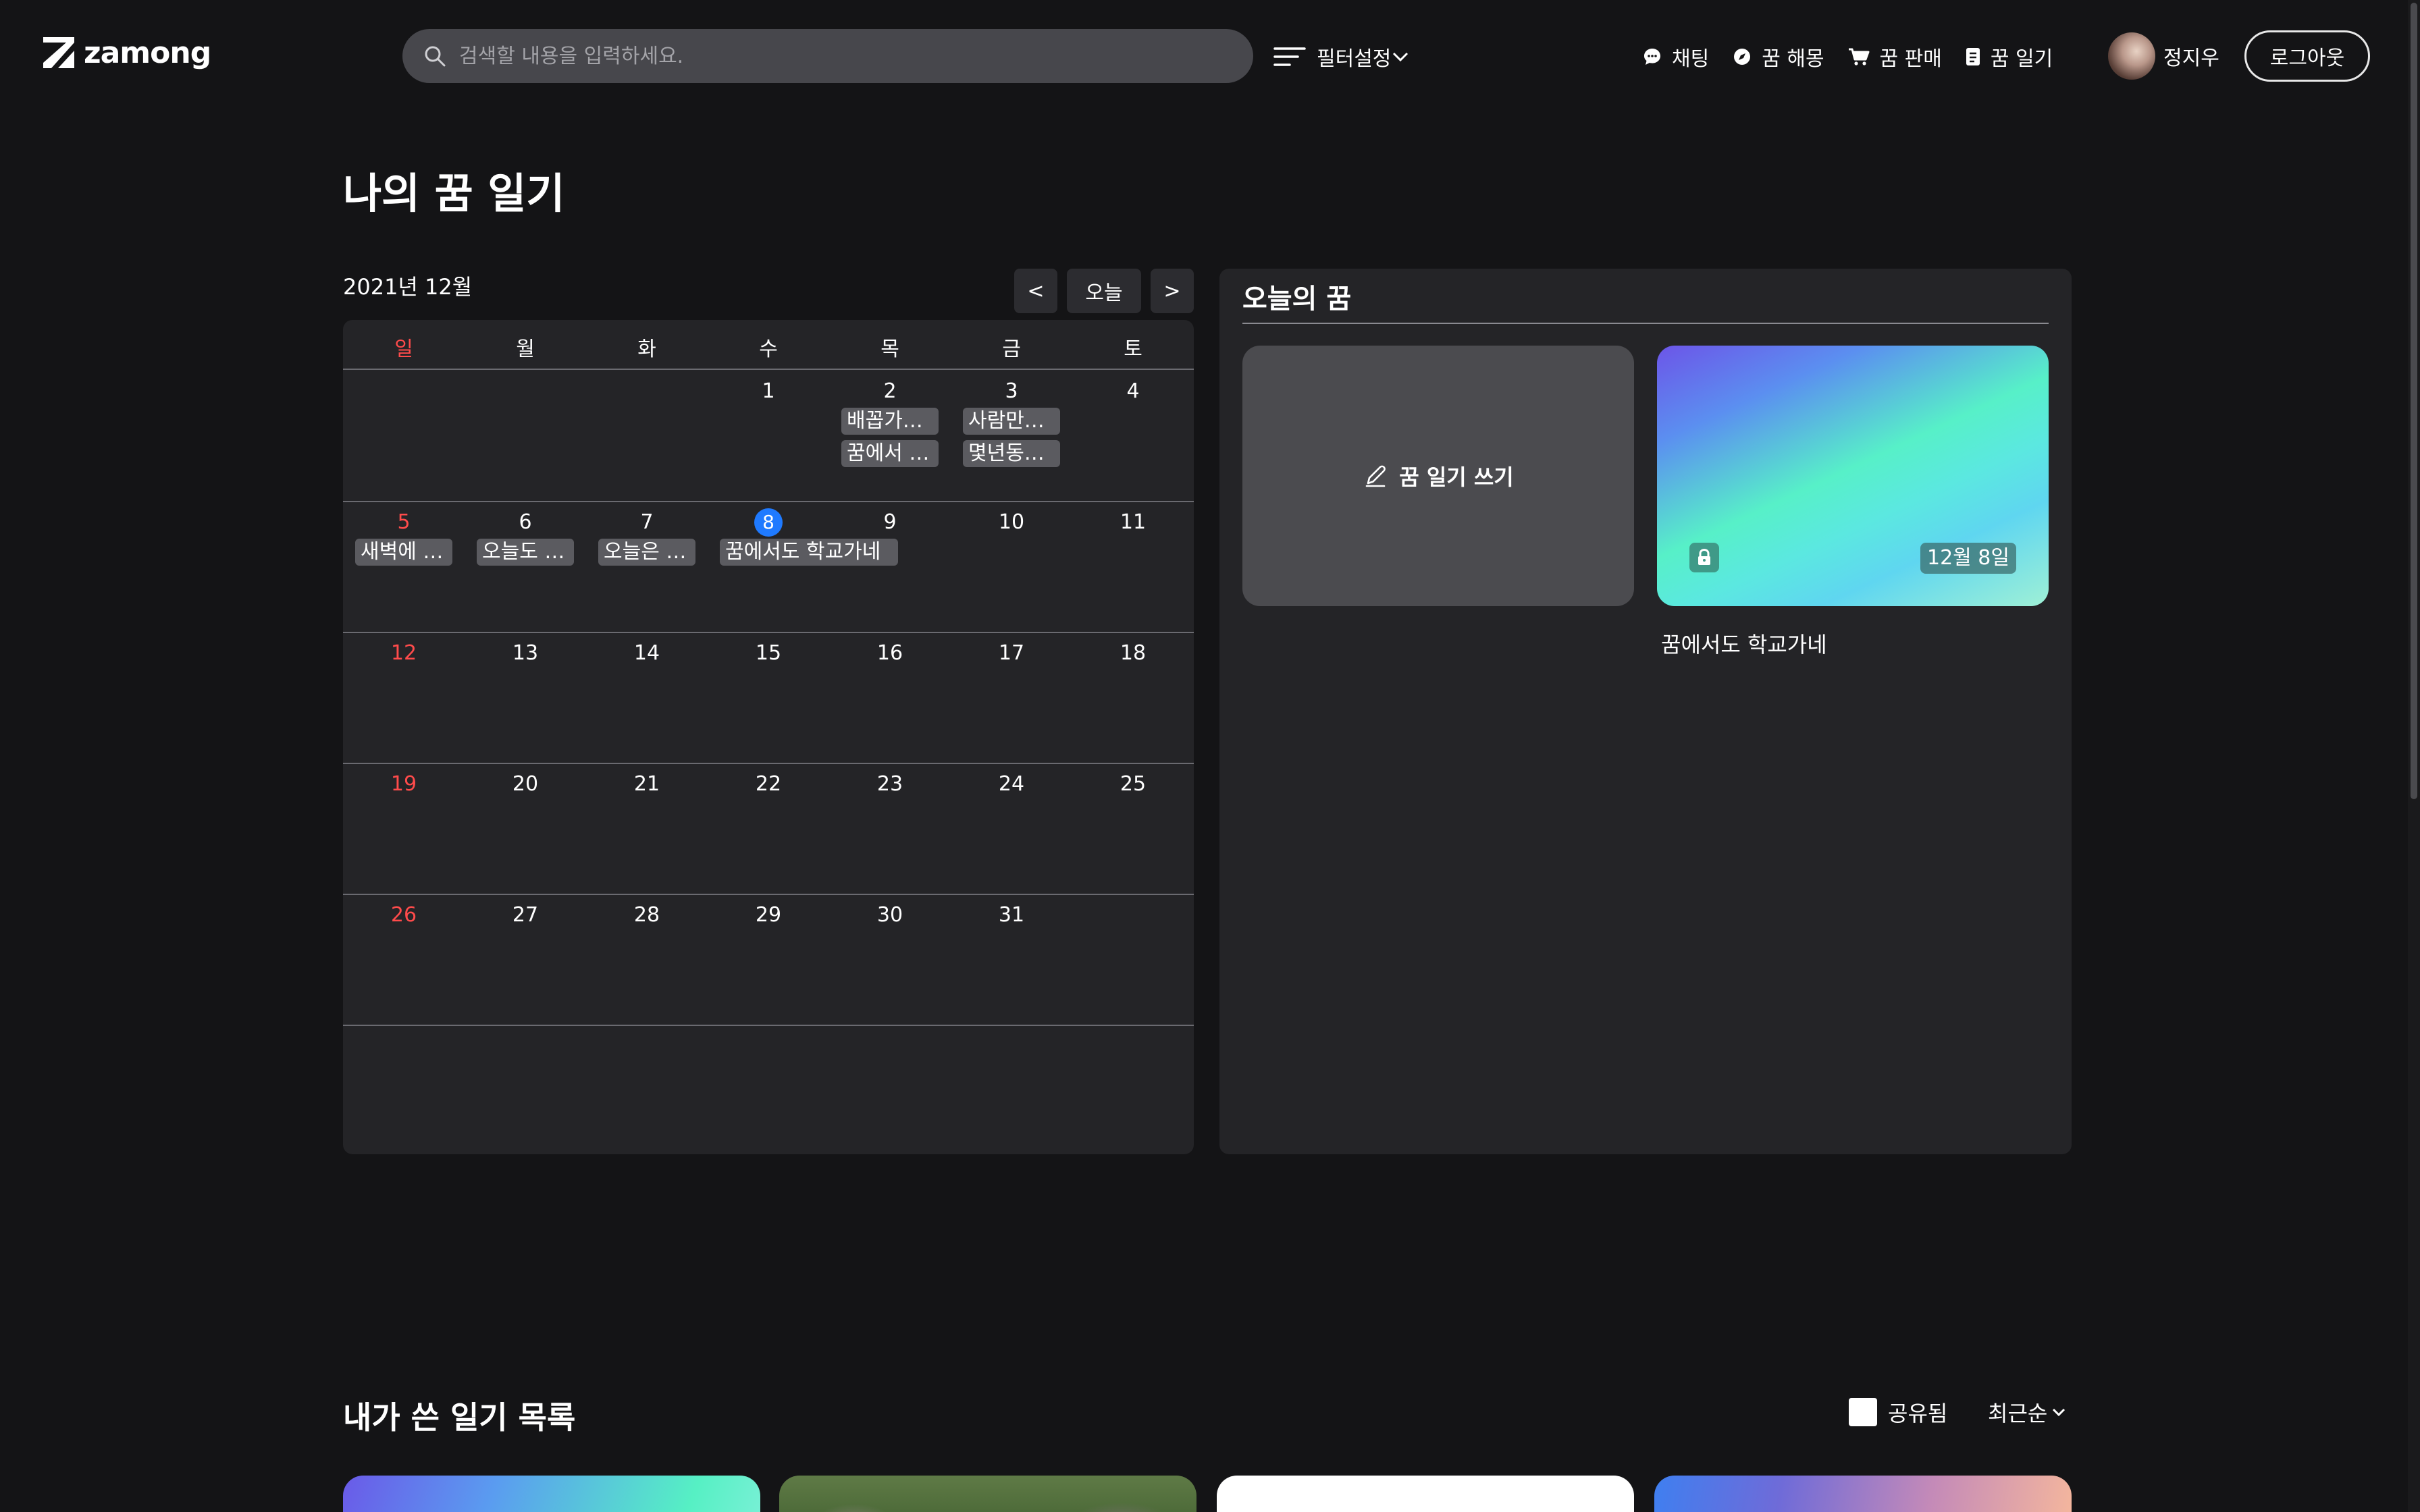 The height and width of the screenshot is (1512, 2420). Describe the element at coordinates (408, 287) in the screenshot. I see `calendar-month-label: 2021년 12월` at that location.